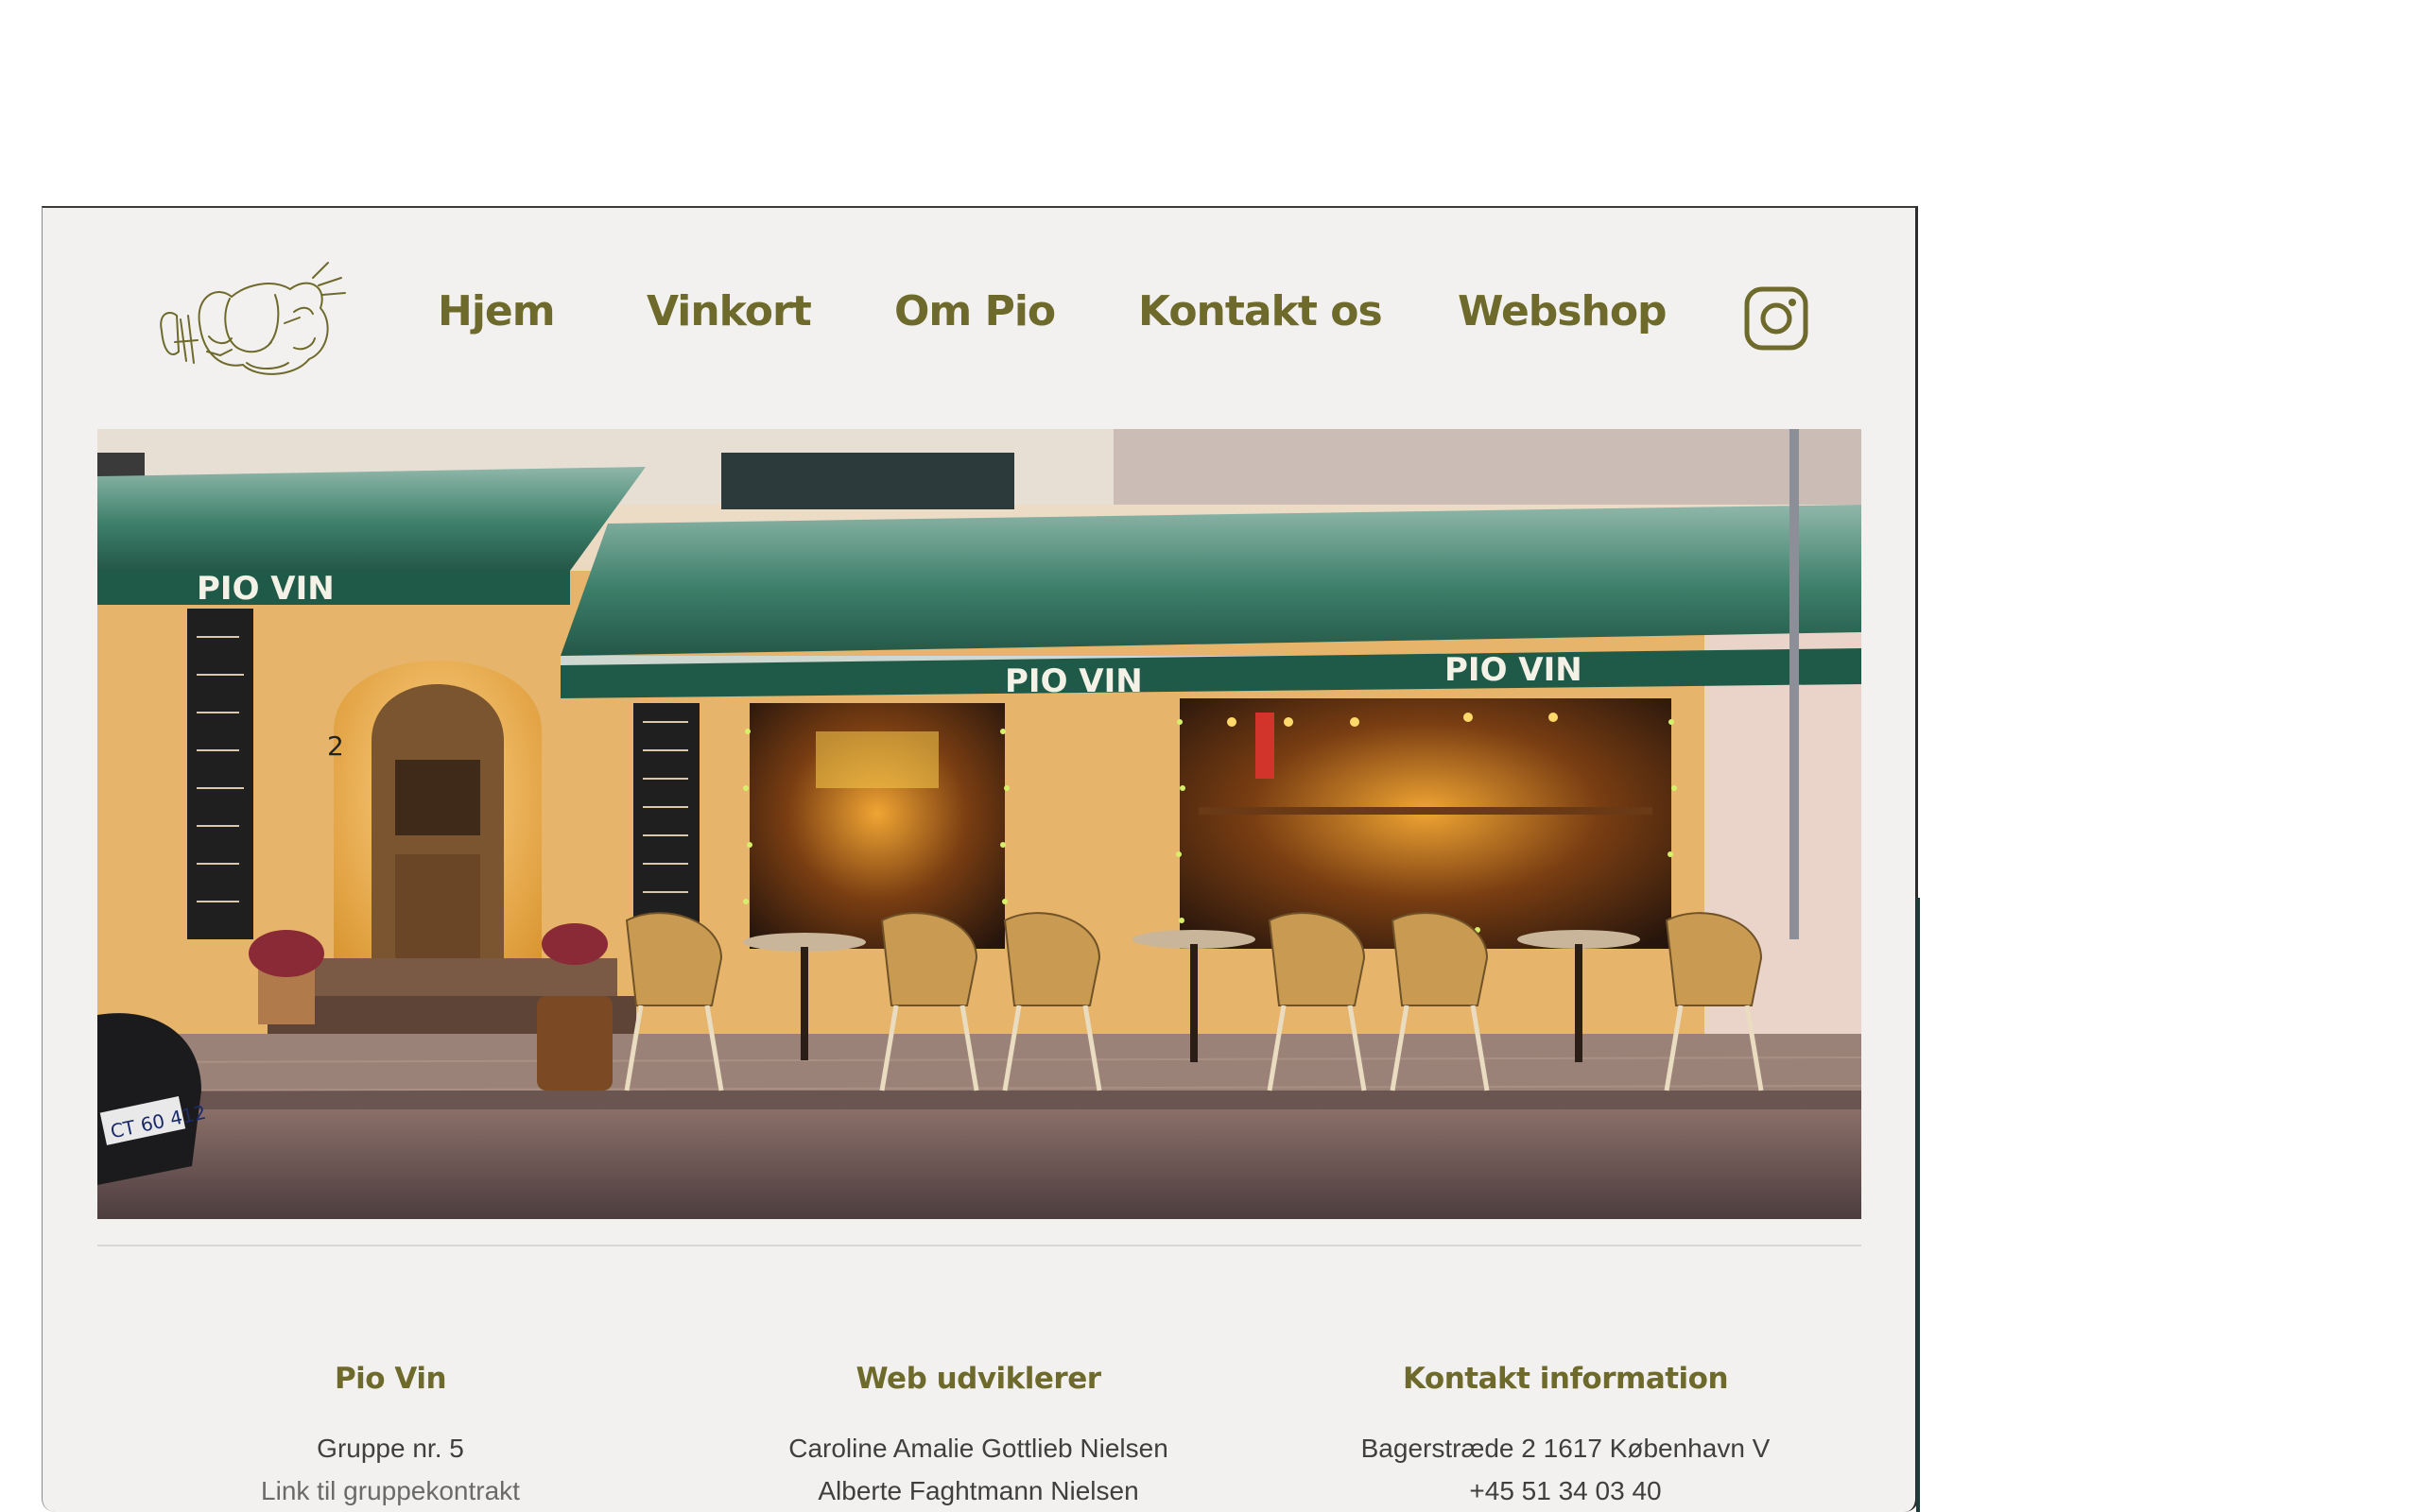 Image resolution: width=2420 pixels, height=1512 pixels. What do you see at coordinates (1566, 1448) in the screenshot?
I see `contact-address: Bagerstræde 2 1617 København V` at bounding box center [1566, 1448].